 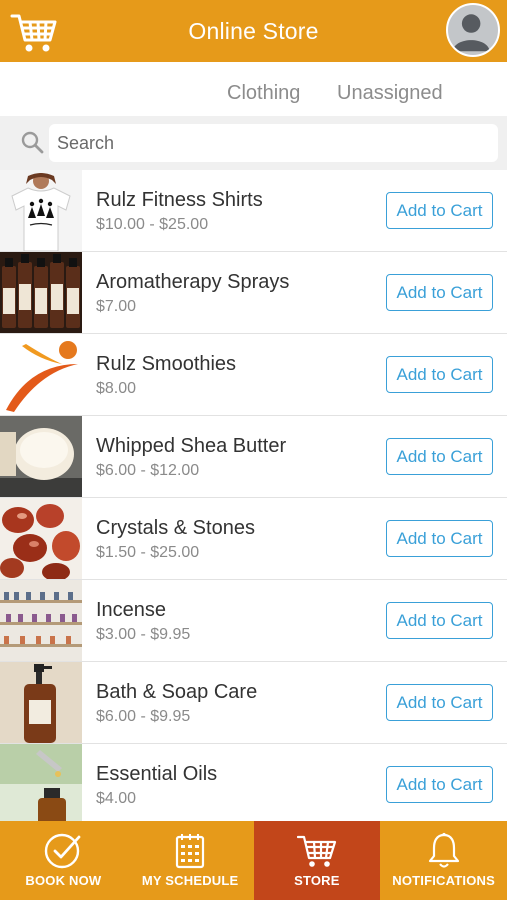 I want to click on list-item: Incense $3.00 - $9.95 Add to Cart, so click(x=253, y=621).